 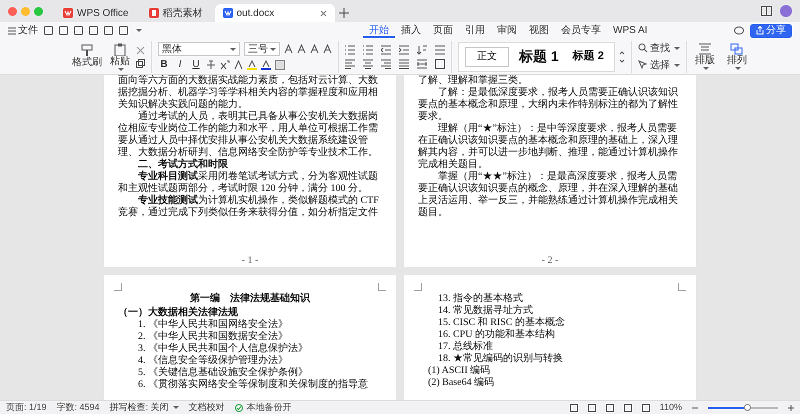 I want to click on list-item: 13. 指令的基本格式, so click(x=480, y=298).